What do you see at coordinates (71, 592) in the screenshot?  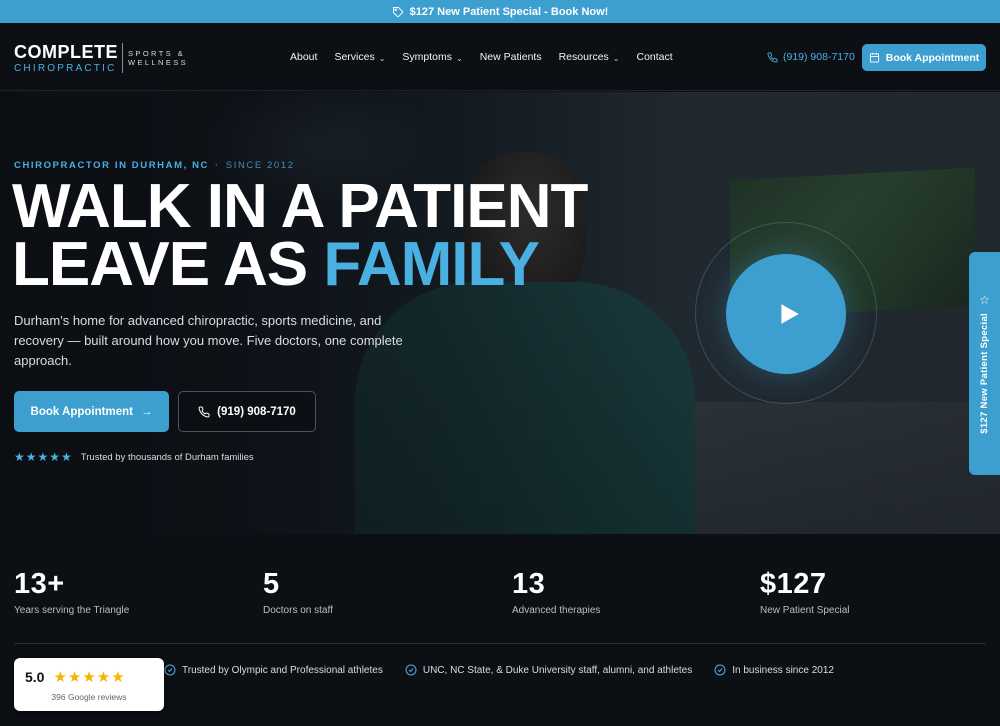 I see `stat-years: 13+ Years serving the Triangle` at bounding box center [71, 592].